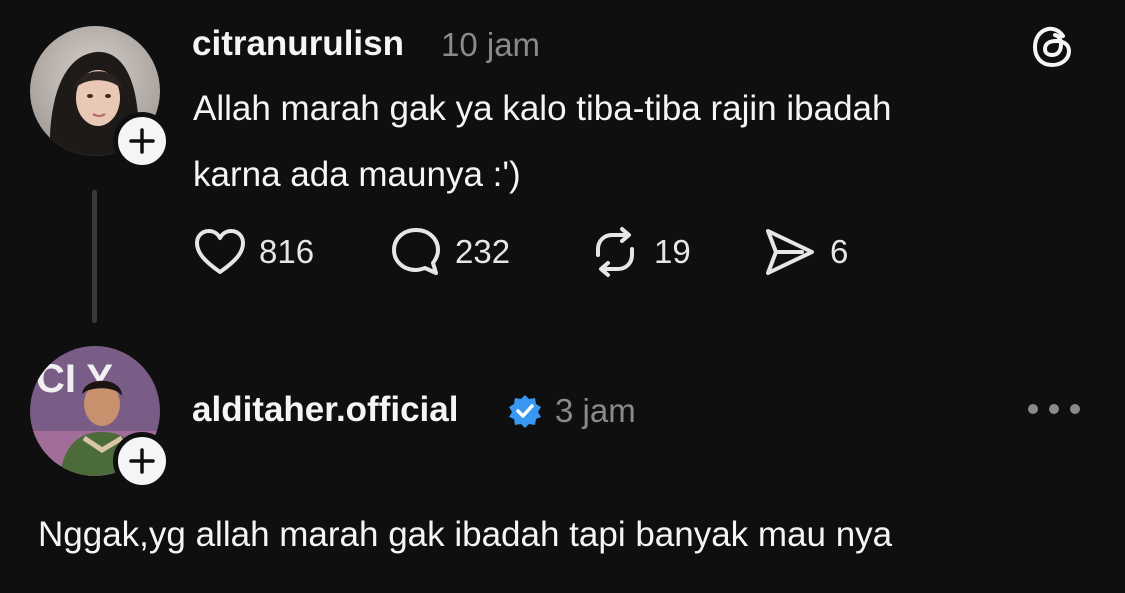 Image resolution: width=1125 pixels, height=593 pixels. Describe the element at coordinates (595, 410) in the screenshot. I see `reply-time: 3 jam` at that location.